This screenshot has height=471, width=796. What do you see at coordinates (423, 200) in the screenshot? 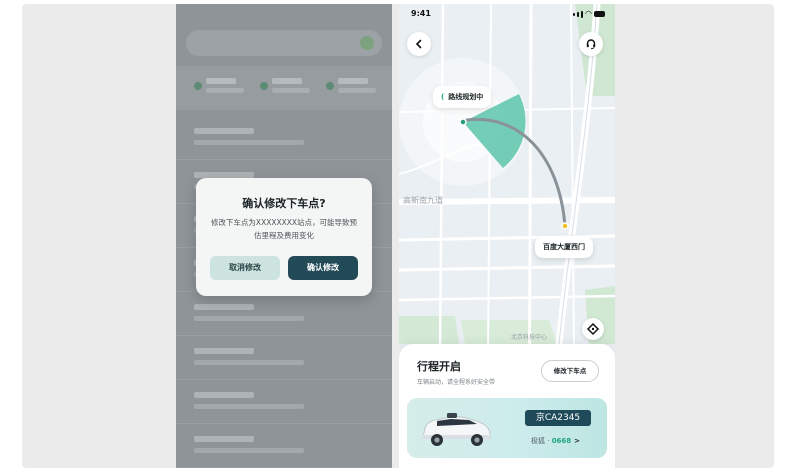
I see `road-label: 高新南九道` at bounding box center [423, 200].